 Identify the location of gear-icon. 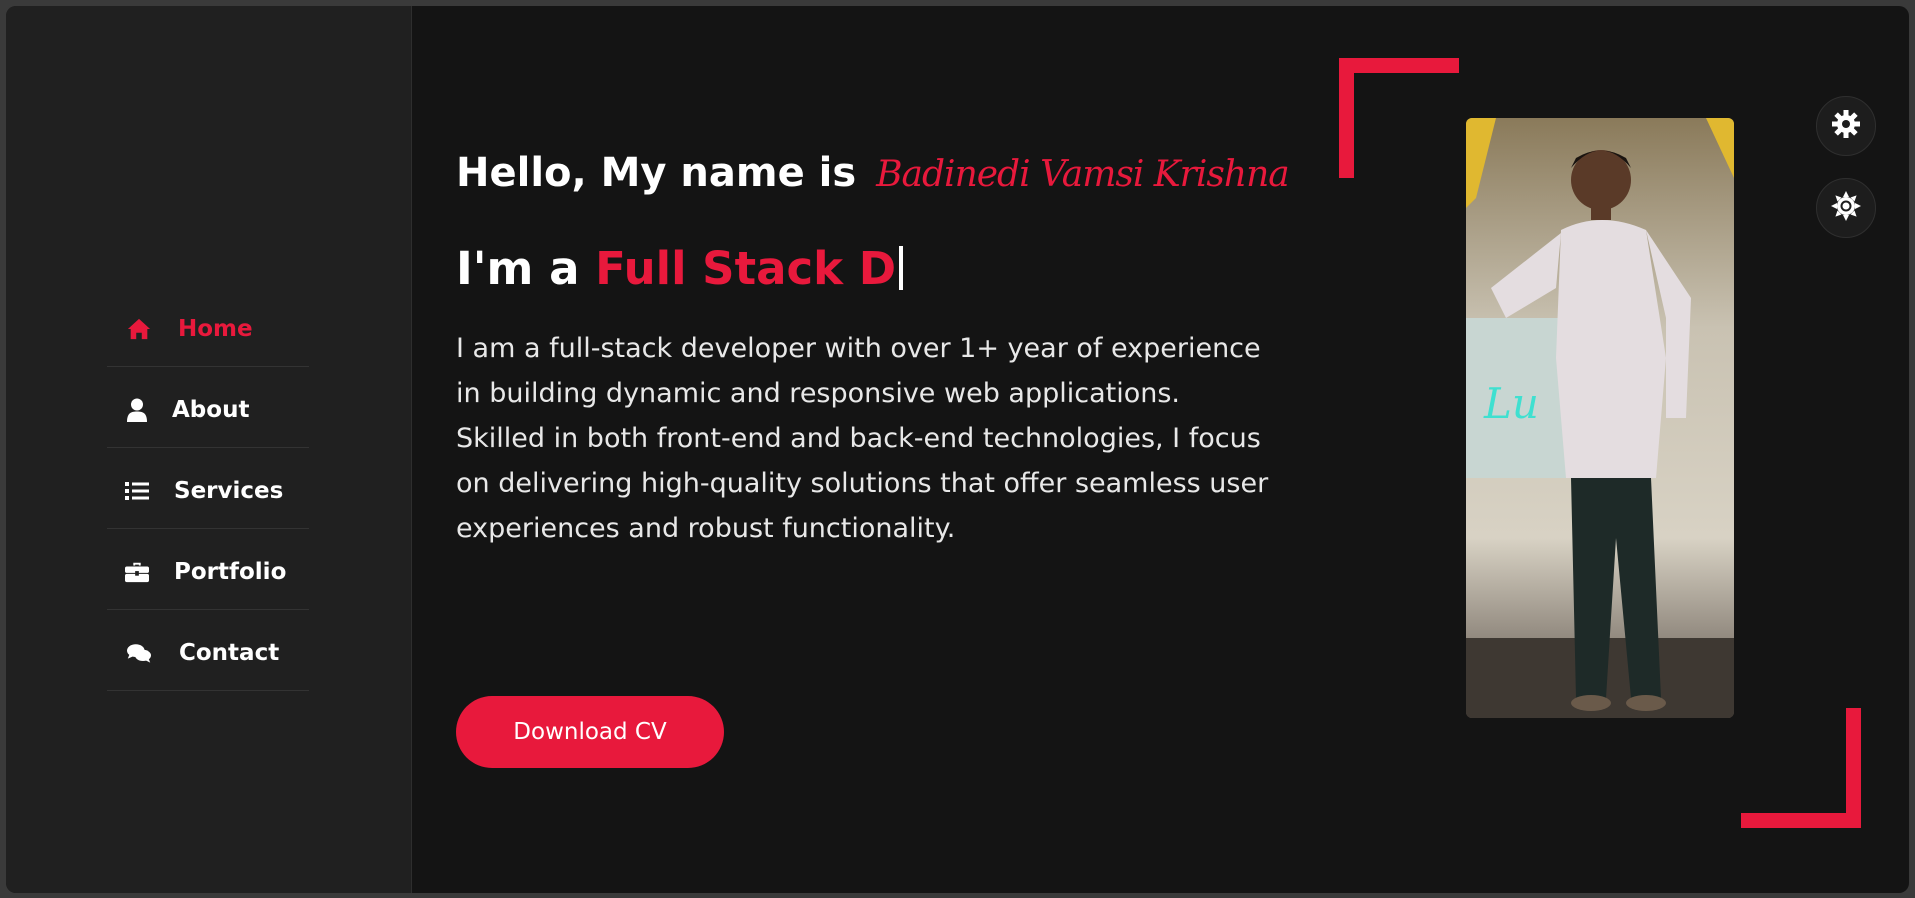
(1846, 126).